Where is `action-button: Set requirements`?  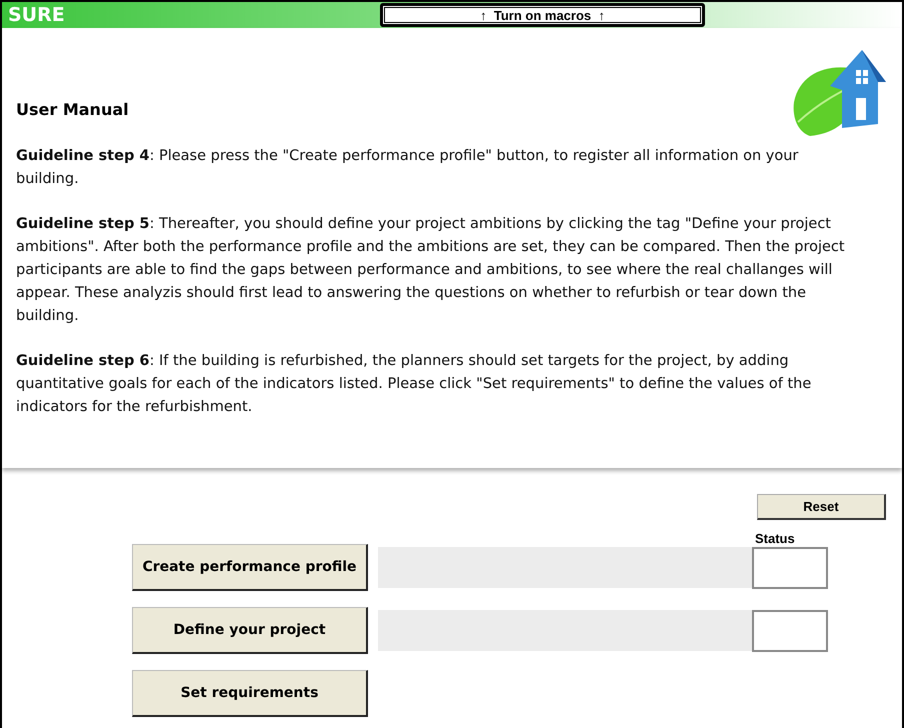
action-button: Set requirements is located at coordinates (250, 693).